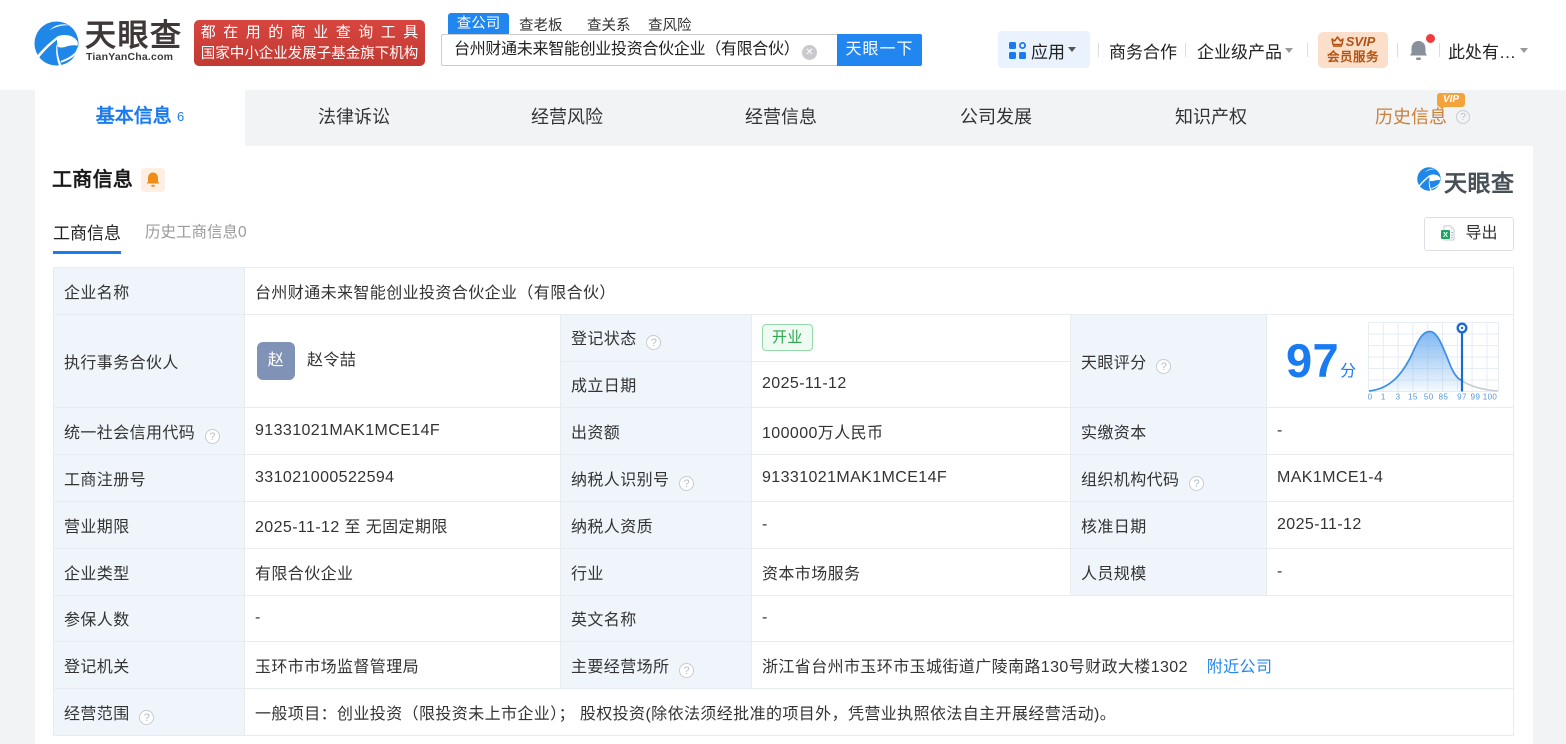 This screenshot has height=744, width=1566. I want to click on svg-text: 97, so click(1462, 397).